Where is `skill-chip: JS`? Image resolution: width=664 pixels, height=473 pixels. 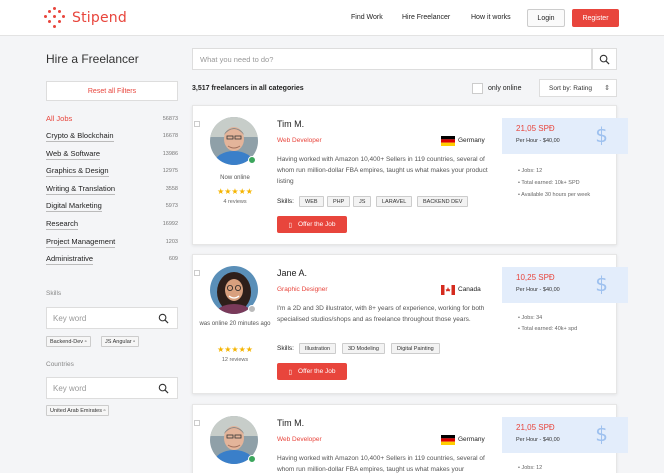 skill-chip: JS is located at coordinates (362, 201).